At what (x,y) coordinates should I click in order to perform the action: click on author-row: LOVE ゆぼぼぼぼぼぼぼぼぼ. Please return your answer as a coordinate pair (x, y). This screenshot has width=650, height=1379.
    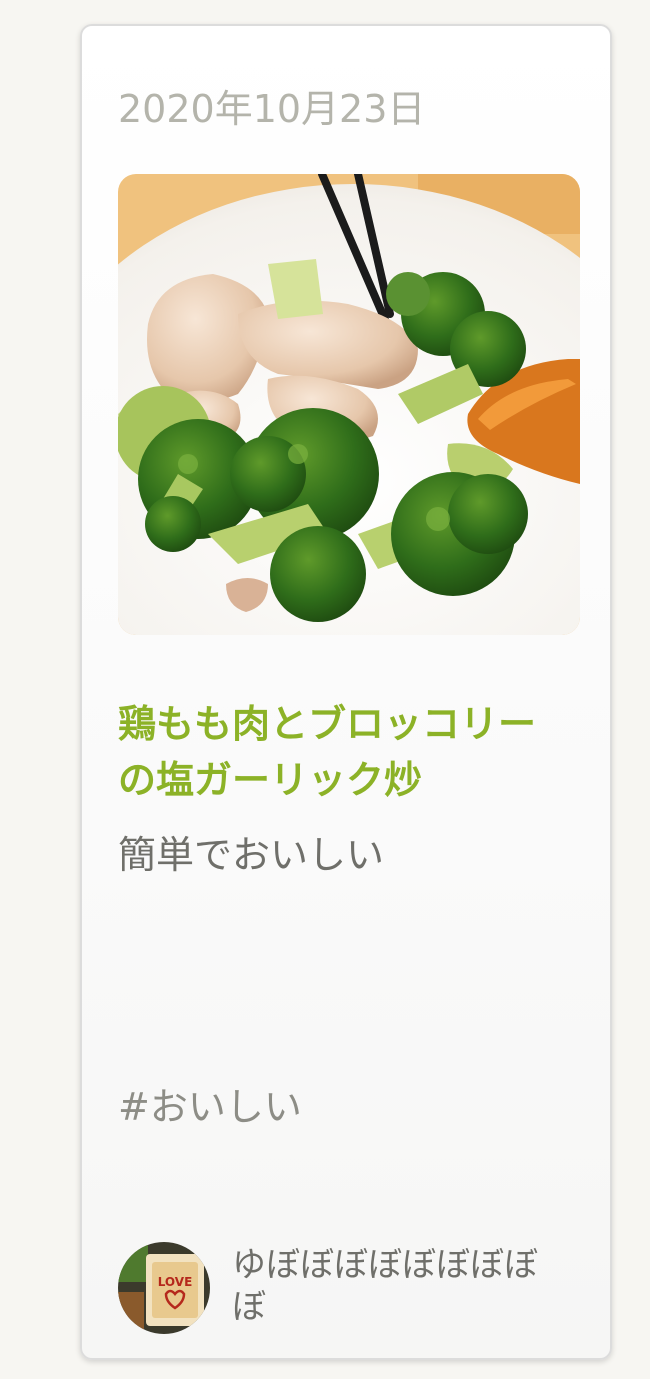
    Looking at the image, I should click on (348, 1288).